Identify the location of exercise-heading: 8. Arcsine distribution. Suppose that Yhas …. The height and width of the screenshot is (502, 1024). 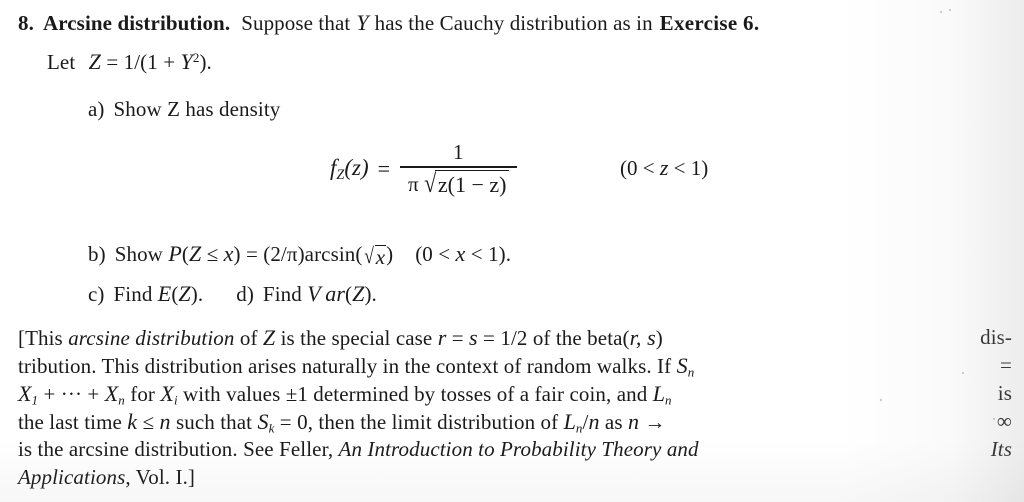
(388, 23).